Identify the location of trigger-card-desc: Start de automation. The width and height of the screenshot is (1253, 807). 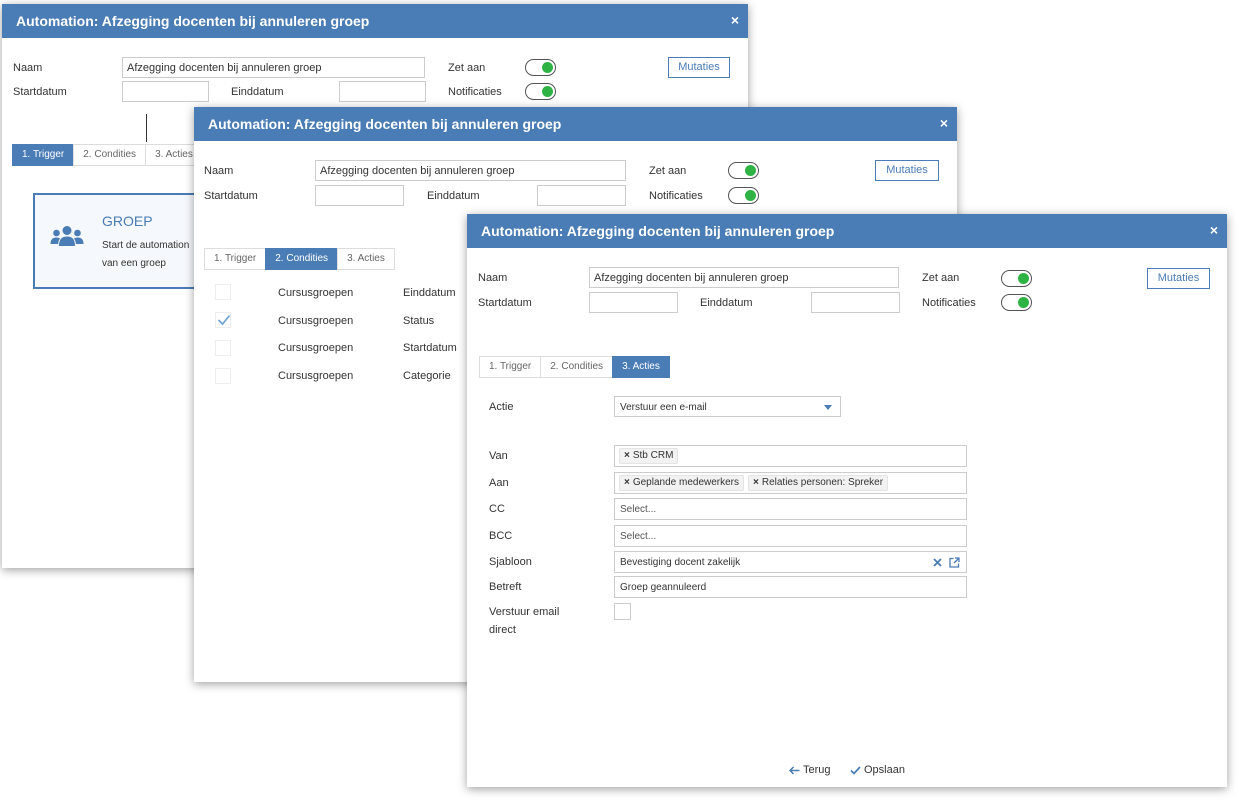
(146, 245).